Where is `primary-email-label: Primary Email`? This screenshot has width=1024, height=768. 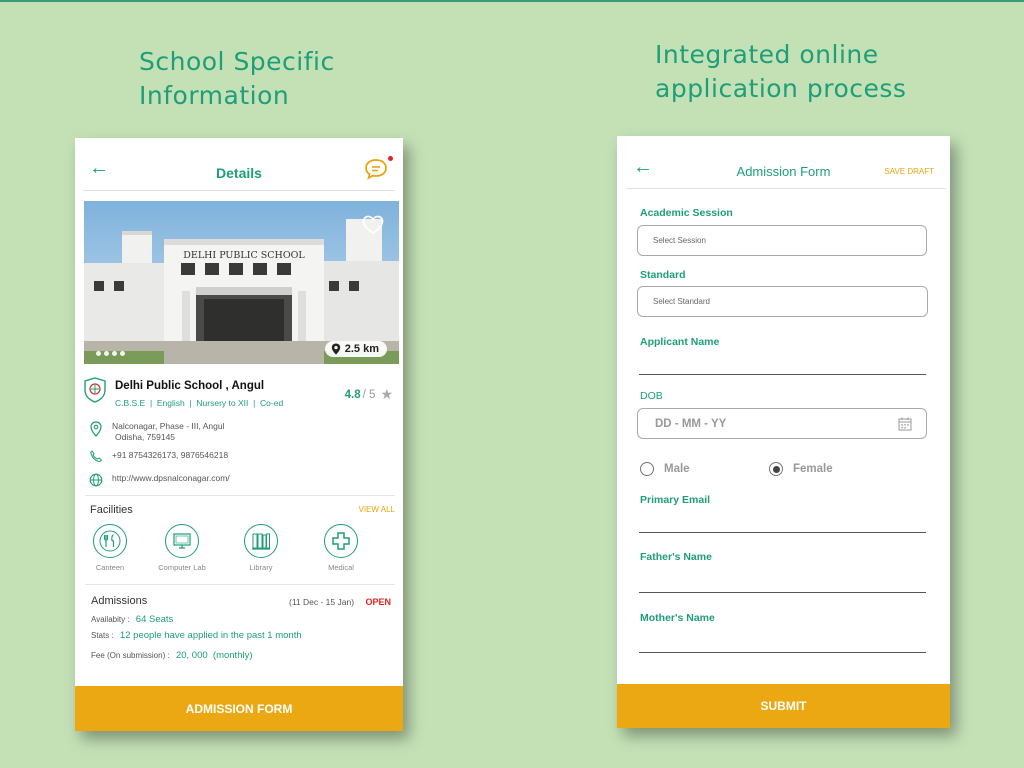
primary-email-label: Primary Email is located at coordinates (675, 500).